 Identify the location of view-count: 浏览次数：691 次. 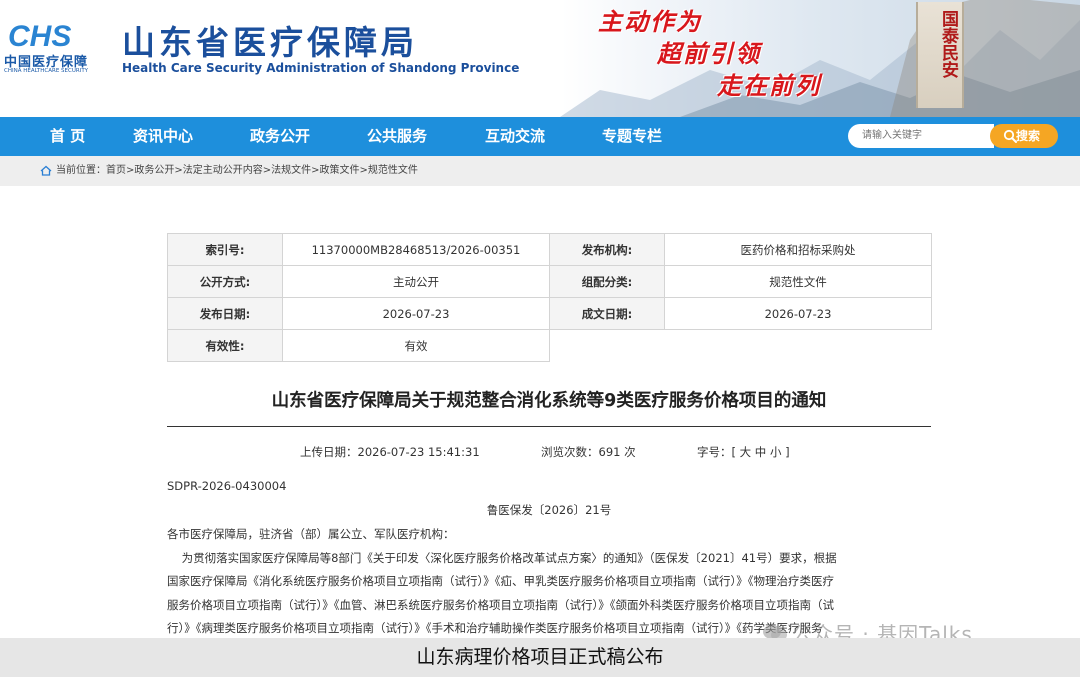
(588, 452).